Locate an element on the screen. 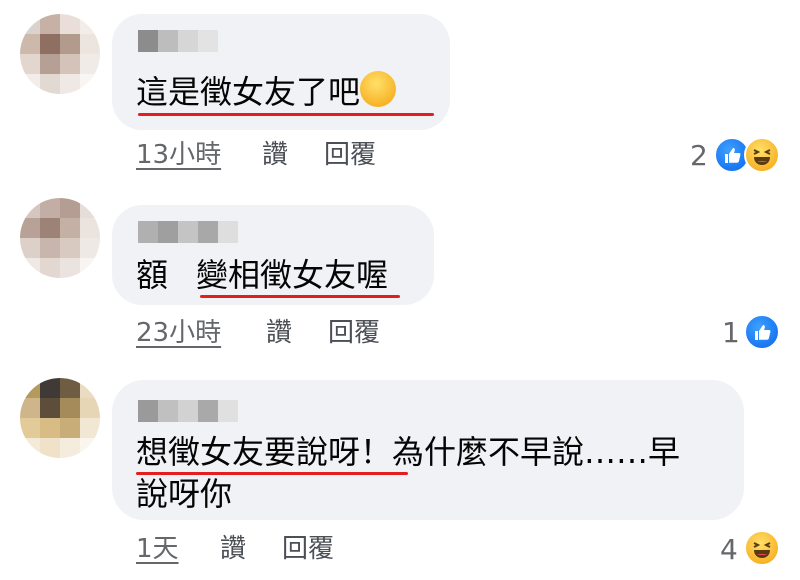 This screenshot has width=800, height=580. comment-bubble: 這是徵女友了吧 is located at coordinates (281, 72).